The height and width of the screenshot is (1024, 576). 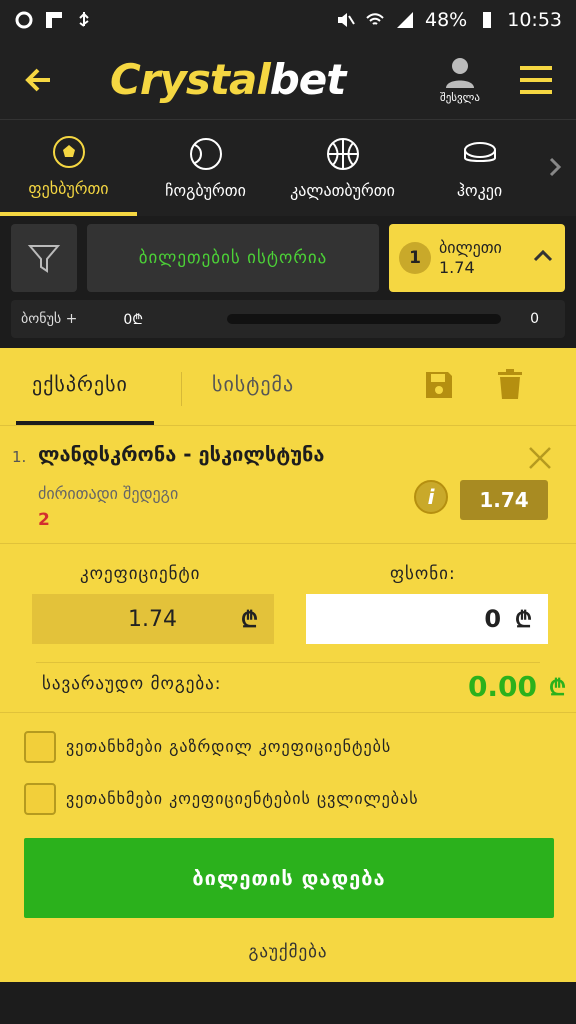 What do you see at coordinates (140, 574) in the screenshot?
I see `coef-label: კოეფიციენტი` at bounding box center [140, 574].